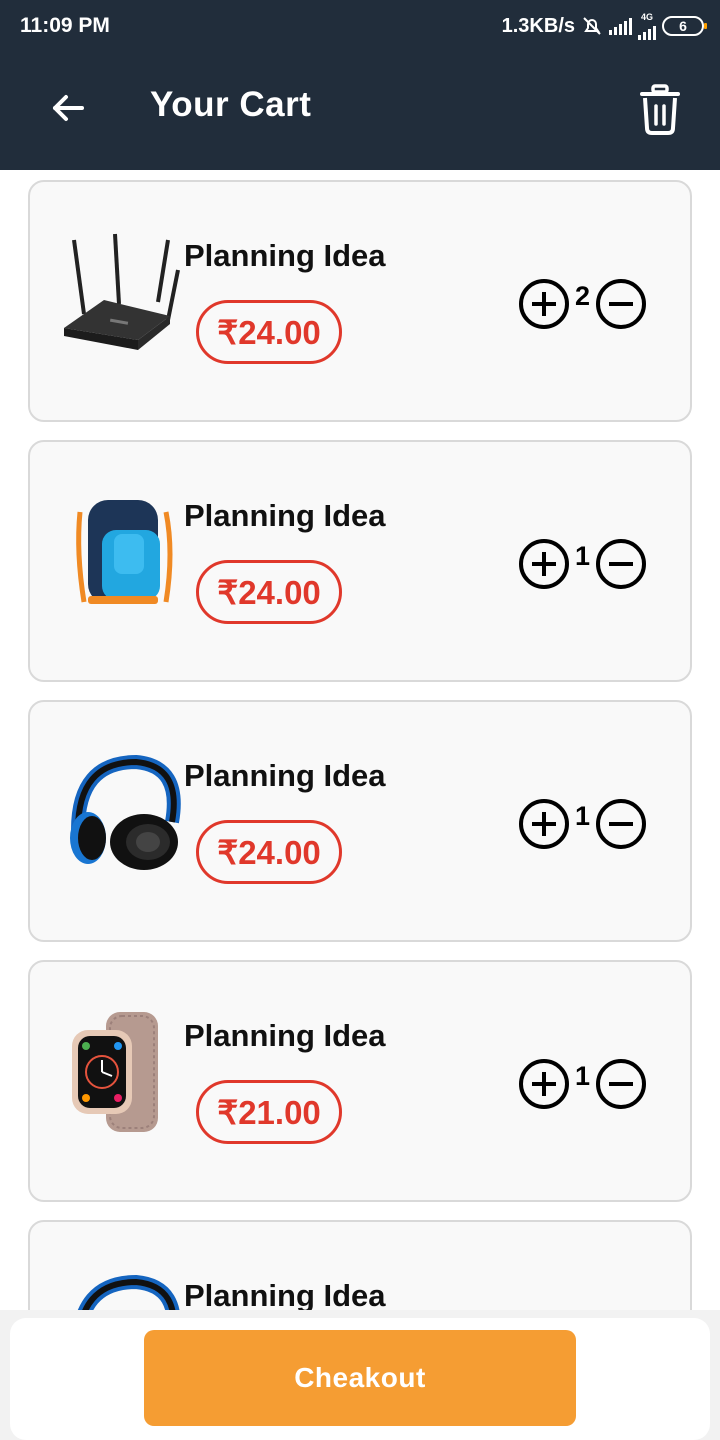 This screenshot has width=720, height=1440. I want to click on battery-icon: 6, so click(684, 26).